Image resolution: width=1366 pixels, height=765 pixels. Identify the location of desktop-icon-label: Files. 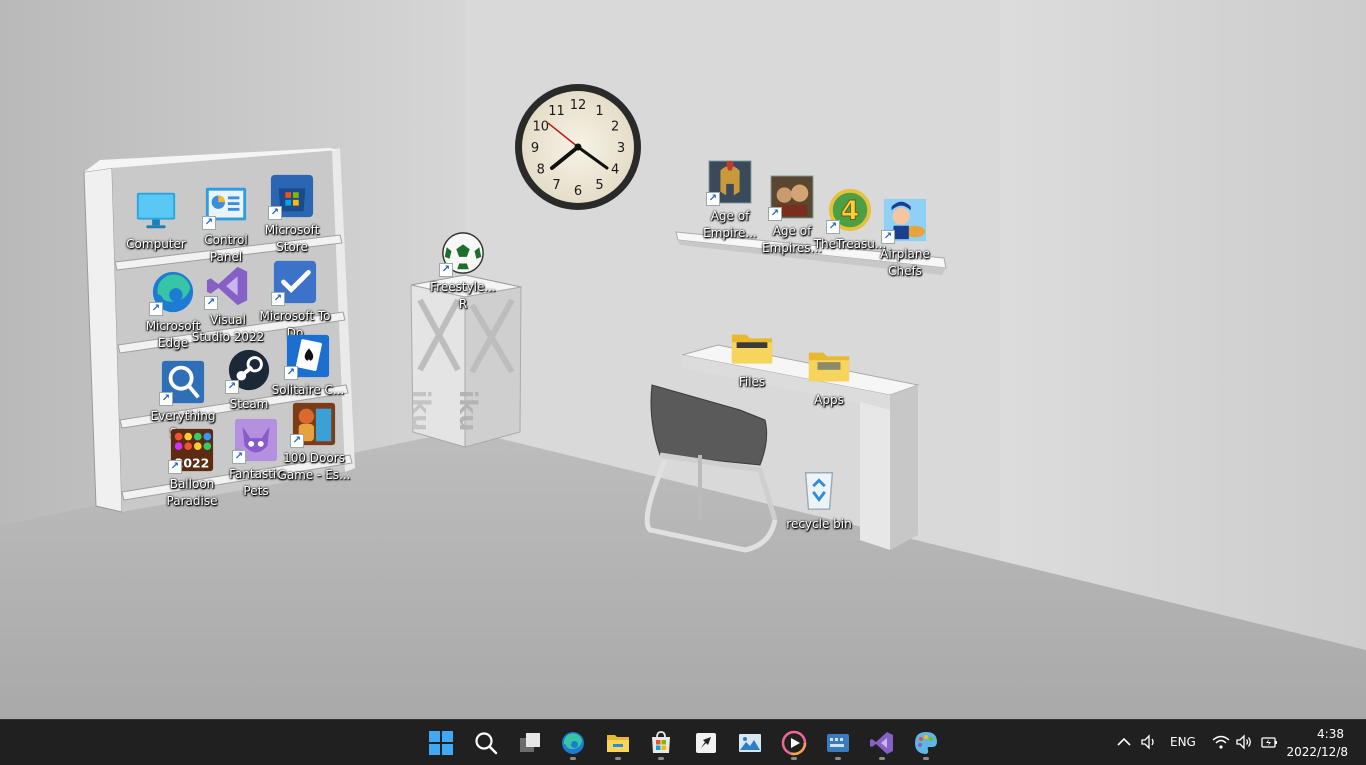
(752, 382).